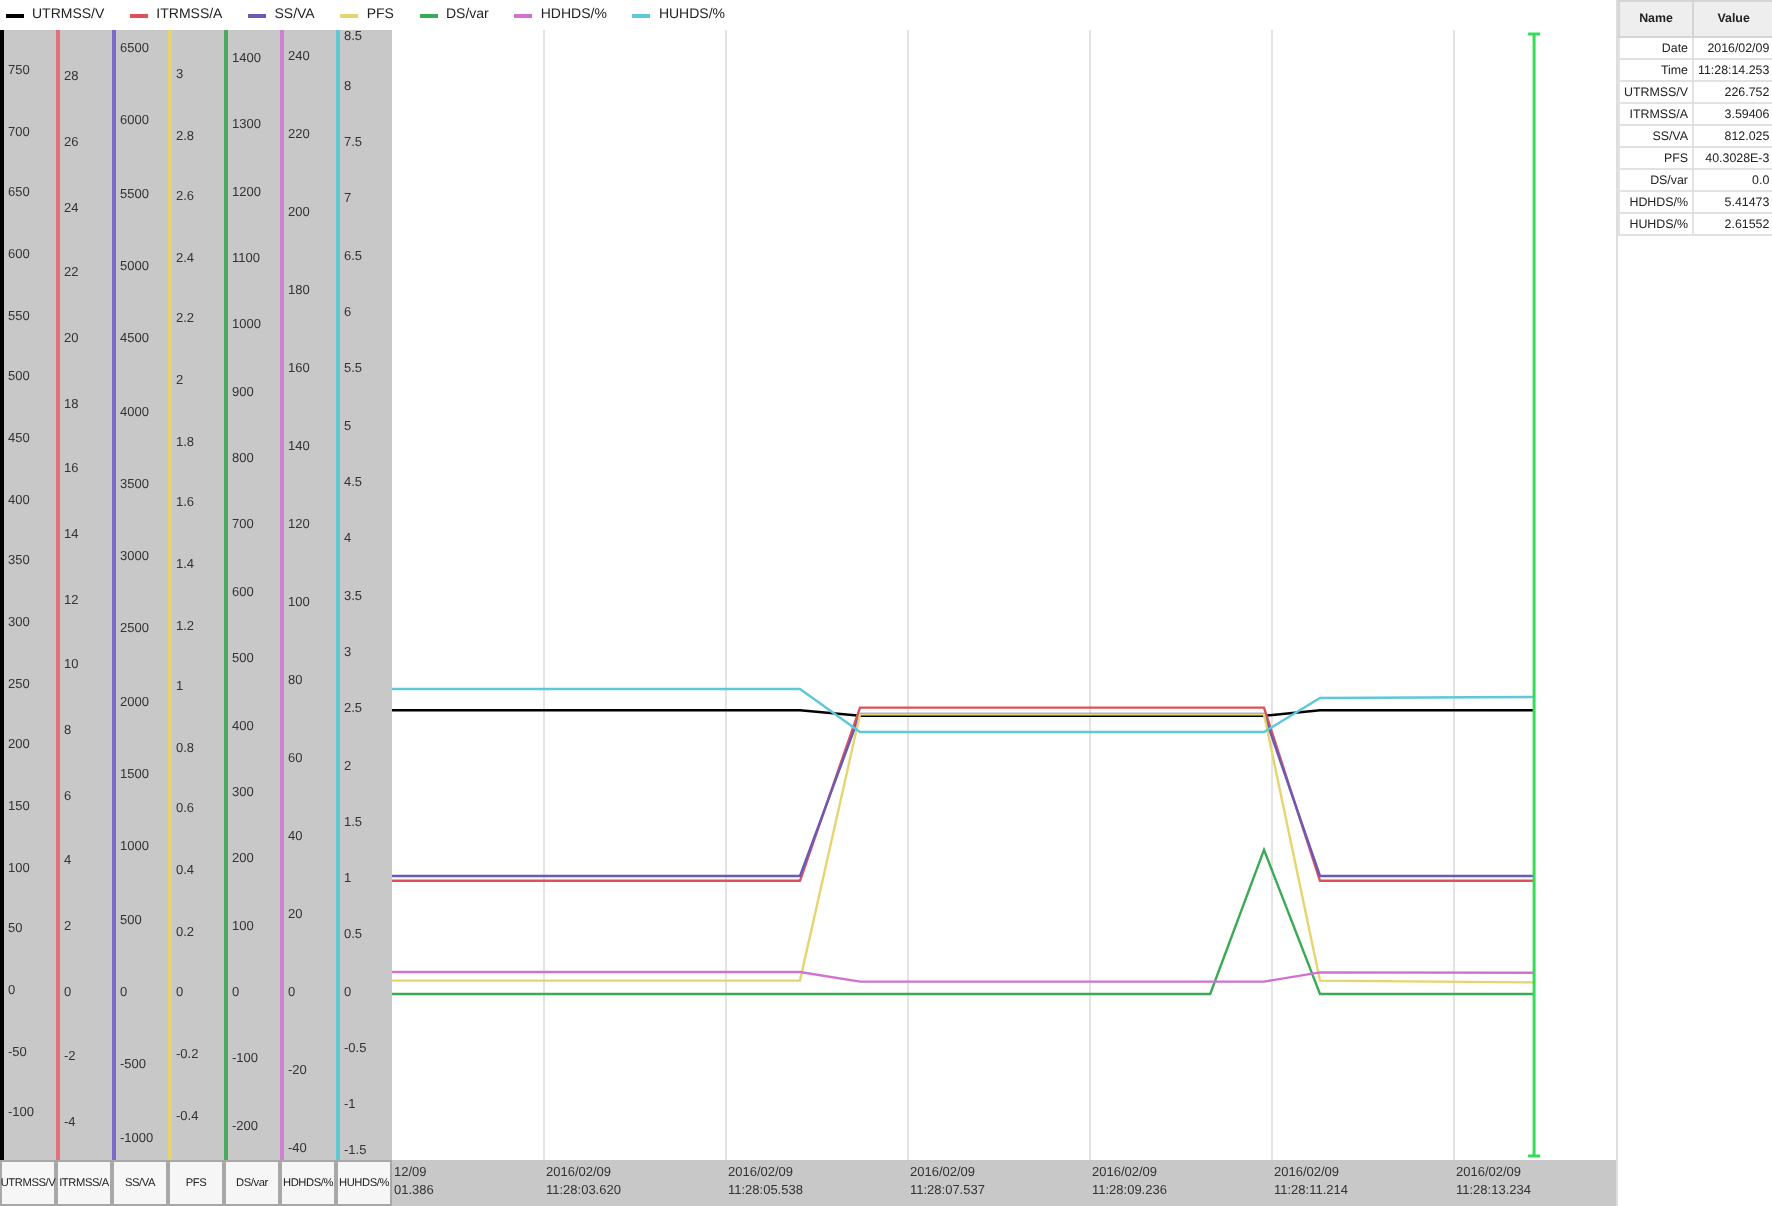 This screenshot has width=1772, height=1206. What do you see at coordinates (1534, 595) in the screenshot?
I see `cursor-line` at bounding box center [1534, 595].